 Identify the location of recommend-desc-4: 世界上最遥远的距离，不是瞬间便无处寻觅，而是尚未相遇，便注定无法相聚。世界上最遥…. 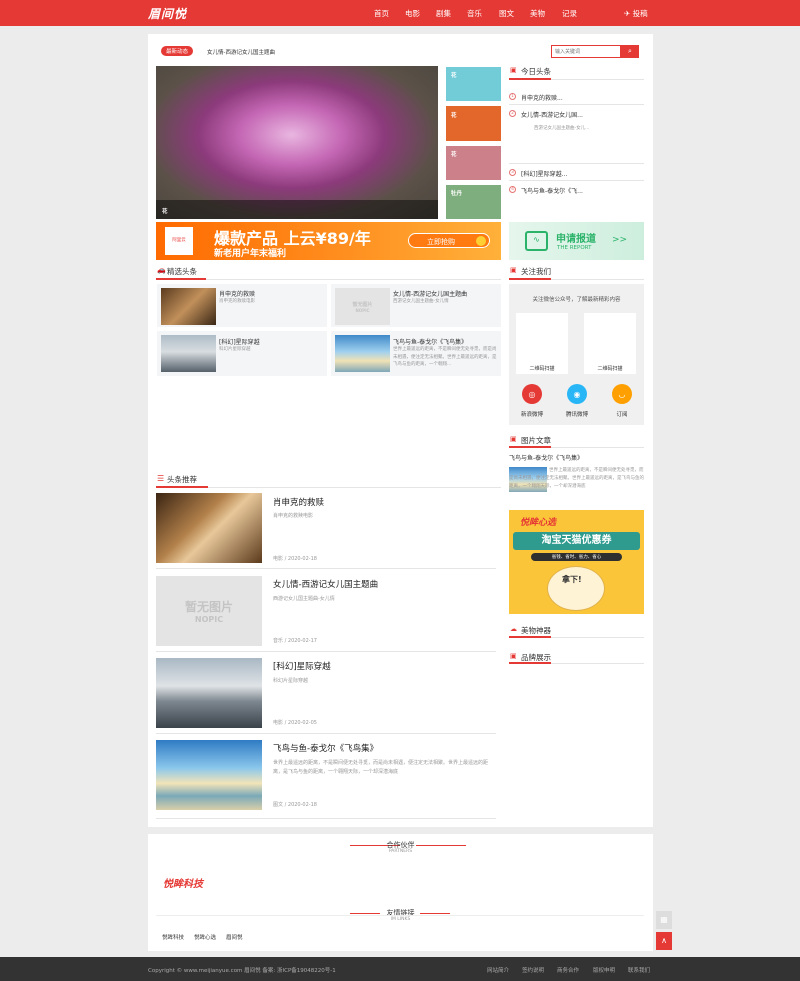
(381, 767).